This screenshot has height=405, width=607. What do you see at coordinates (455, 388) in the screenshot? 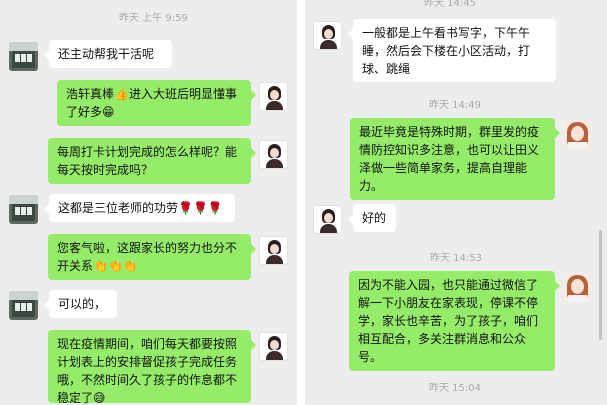
I see `message-timestamp: 昨天 15:04` at bounding box center [455, 388].